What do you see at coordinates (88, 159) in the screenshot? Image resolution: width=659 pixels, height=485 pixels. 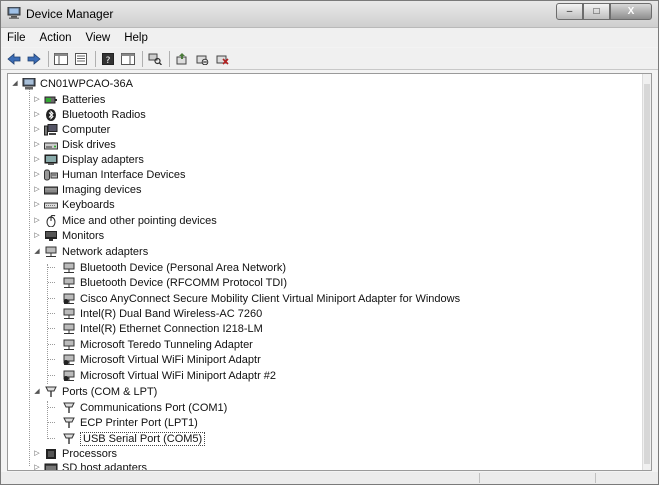 I see `tree-item-display-adapters: ▷ Display adapters` at bounding box center [88, 159].